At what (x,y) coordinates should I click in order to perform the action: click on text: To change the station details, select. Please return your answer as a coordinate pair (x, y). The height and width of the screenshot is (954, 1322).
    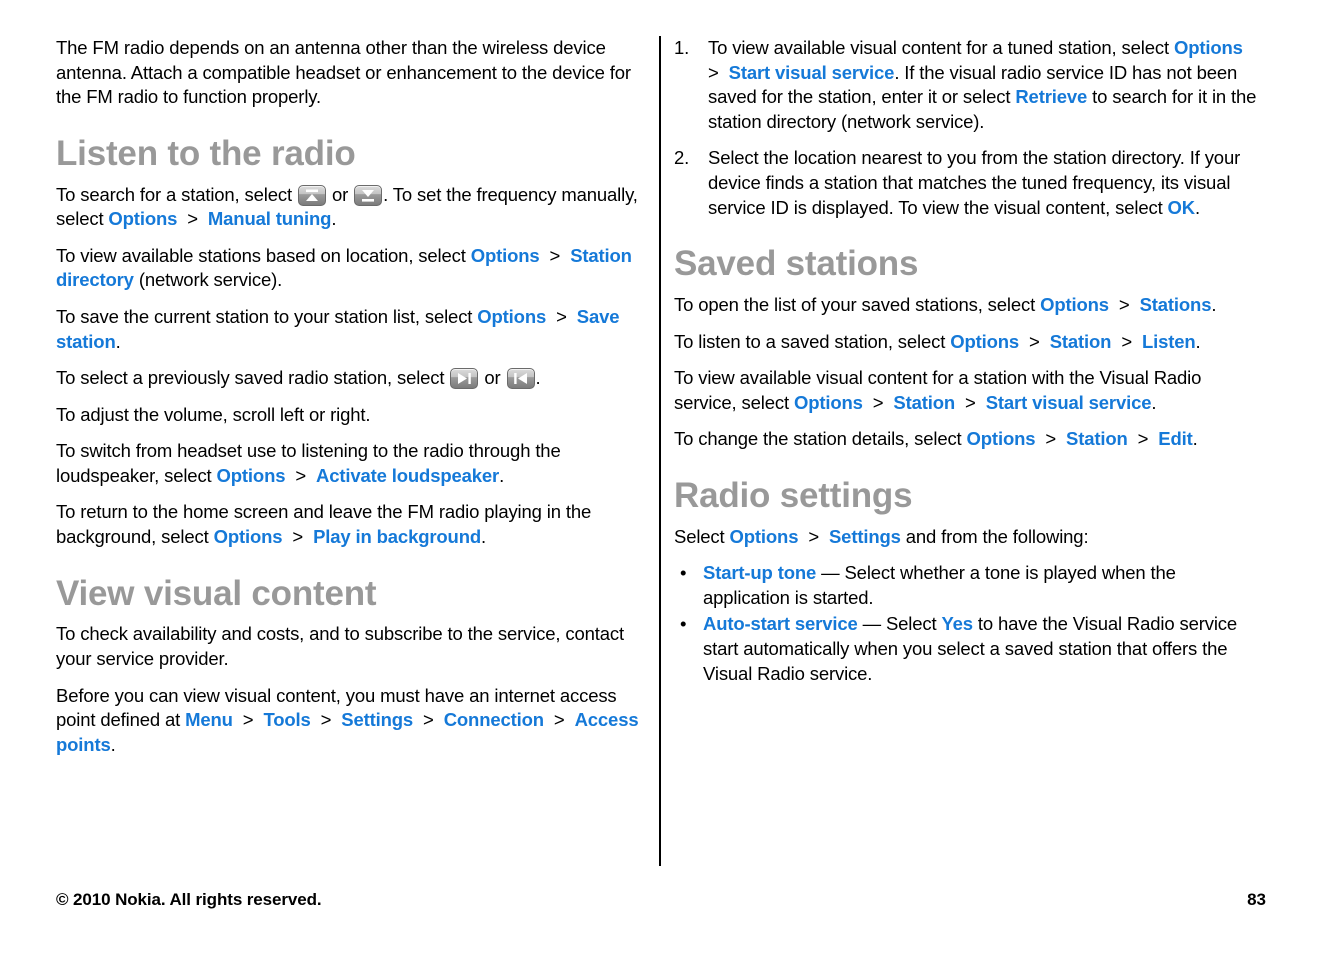
    Looking at the image, I should click on (820, 439).